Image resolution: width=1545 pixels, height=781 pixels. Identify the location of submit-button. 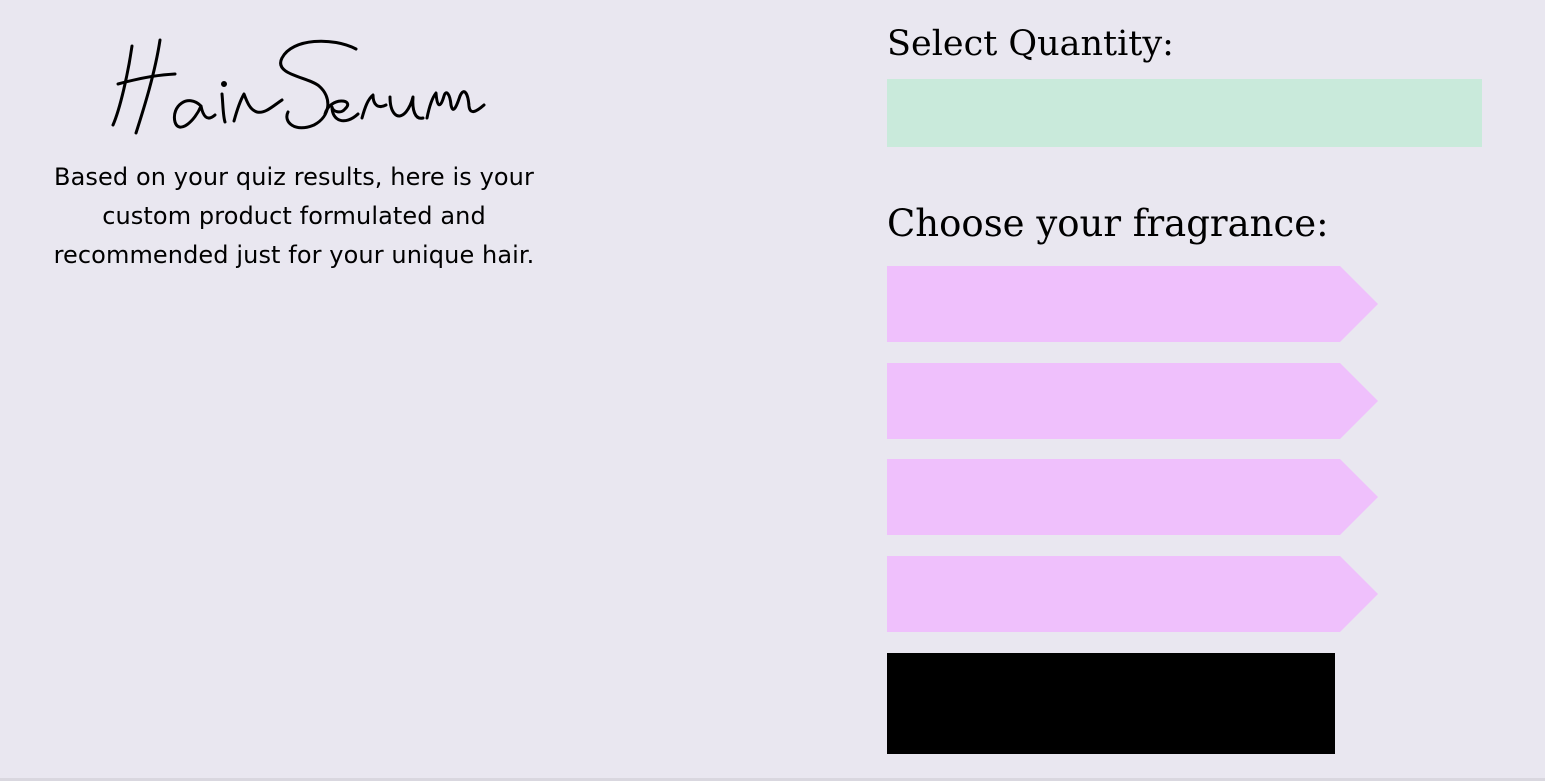
(1111, 703).